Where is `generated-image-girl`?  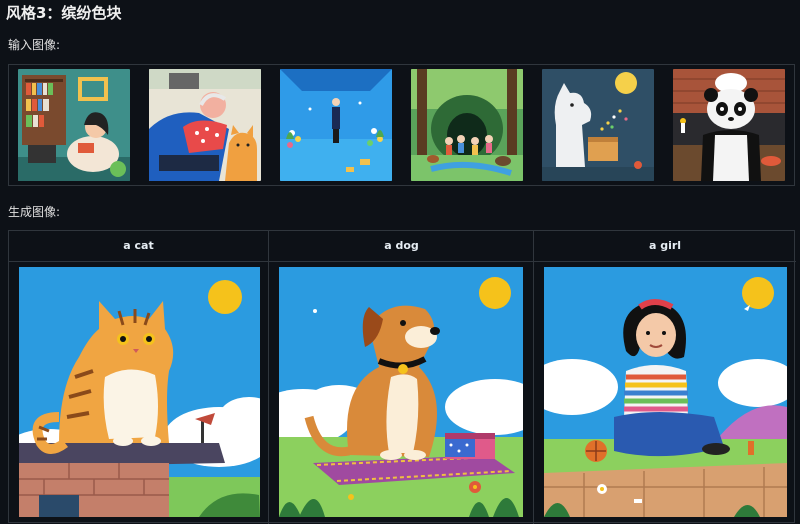 generated-image-girl is located at coordinates (665, 392).